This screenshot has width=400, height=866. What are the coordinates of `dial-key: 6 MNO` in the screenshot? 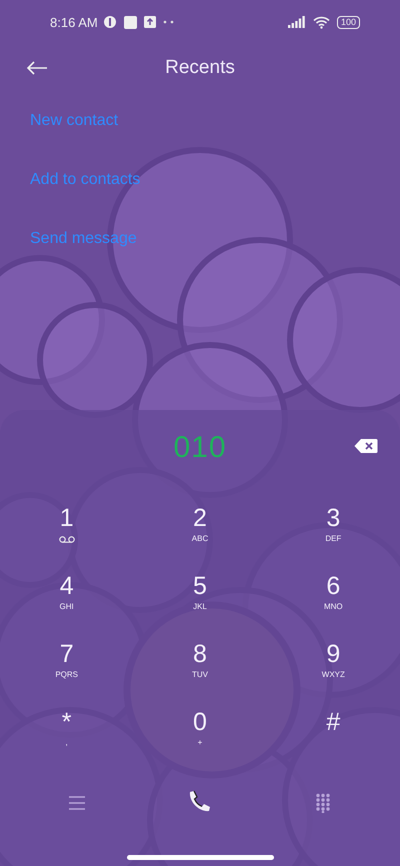 It's located at (333, 598).